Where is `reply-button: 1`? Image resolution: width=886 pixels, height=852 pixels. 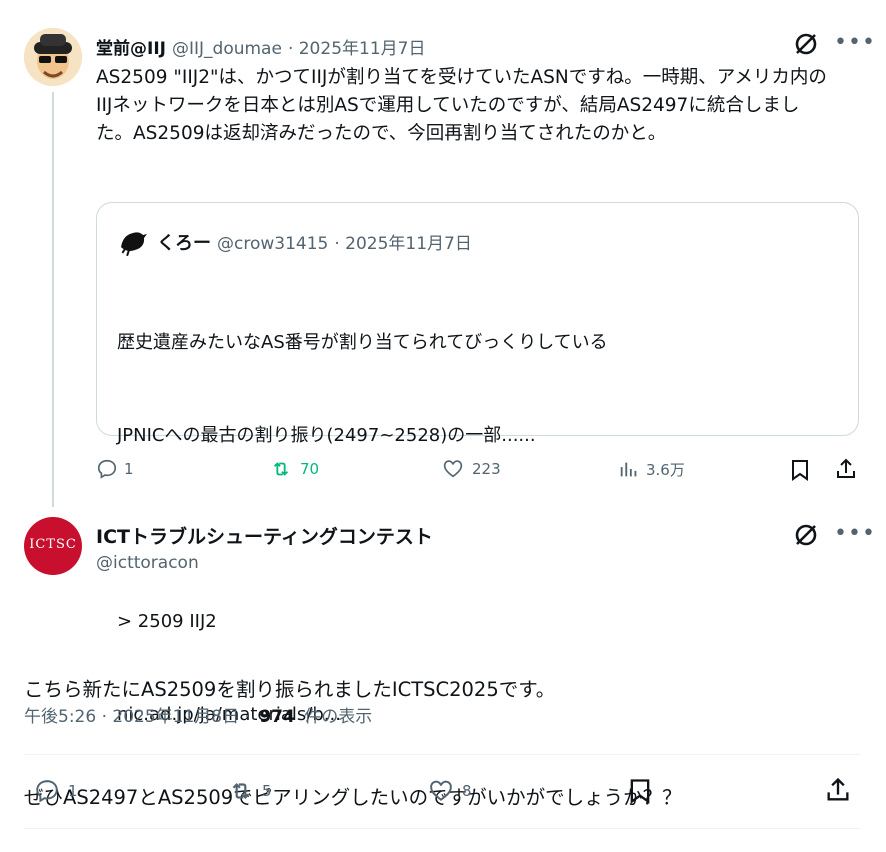
reply-button: 1 is located at coordinates (115, 469).